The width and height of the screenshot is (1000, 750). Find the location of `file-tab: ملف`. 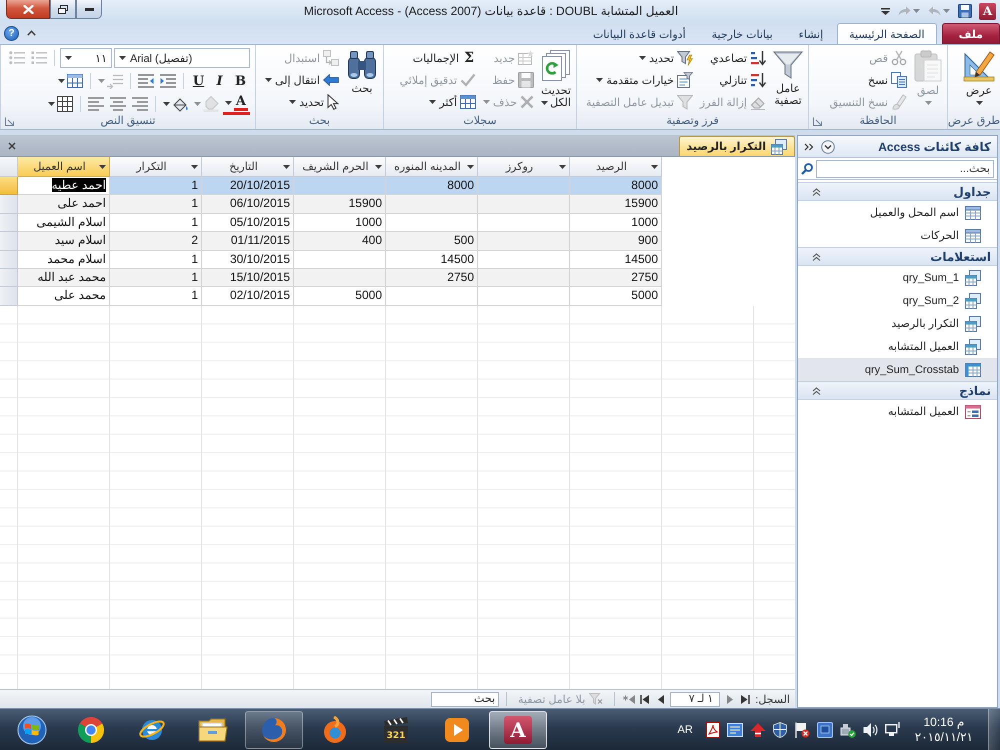

file-tab: ملف is located at coordinates (971, 33).